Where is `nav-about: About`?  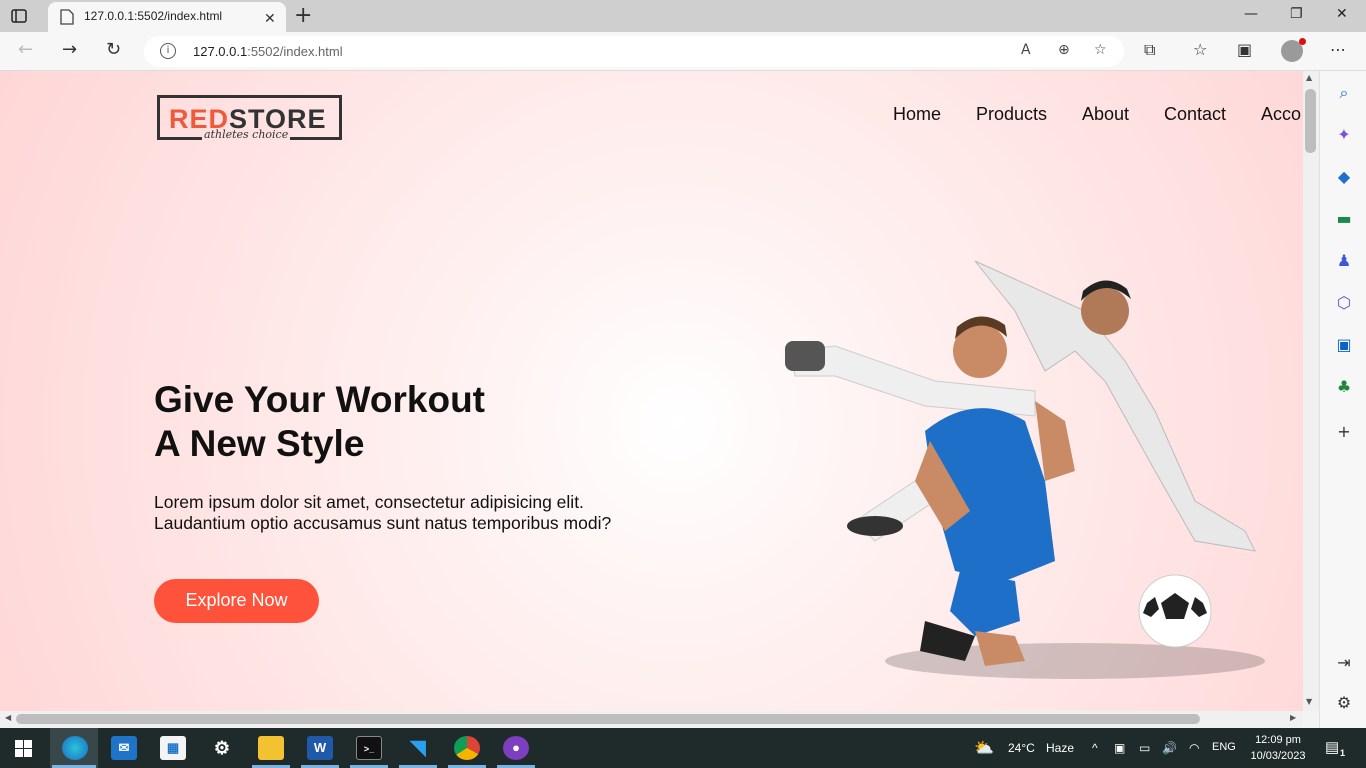 nav-about: About is located at coordinates (1105, 114).